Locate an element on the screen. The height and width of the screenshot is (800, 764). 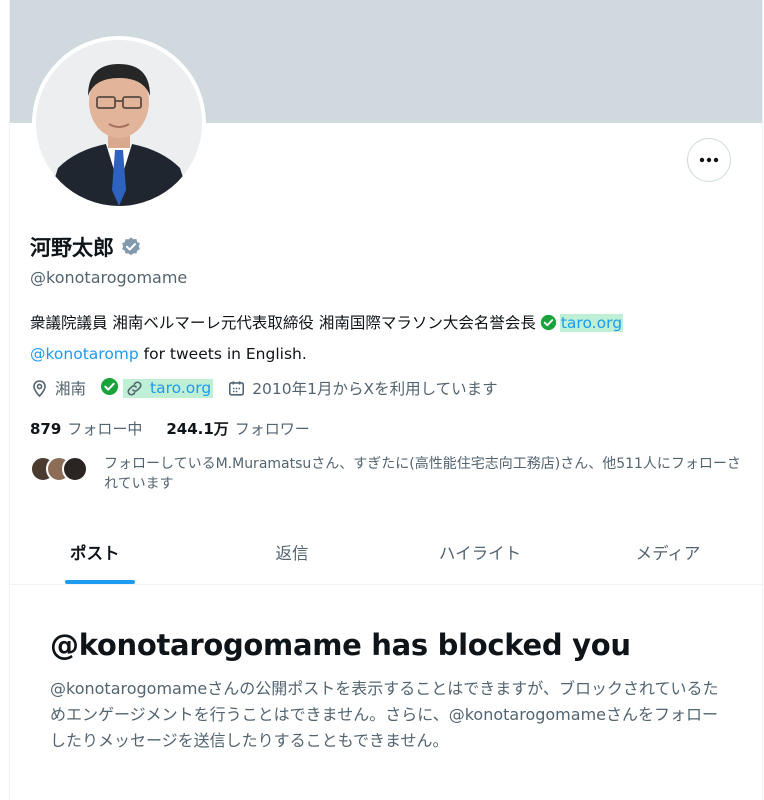
tab-posts: ポスト is located at coordinates (104, 552).